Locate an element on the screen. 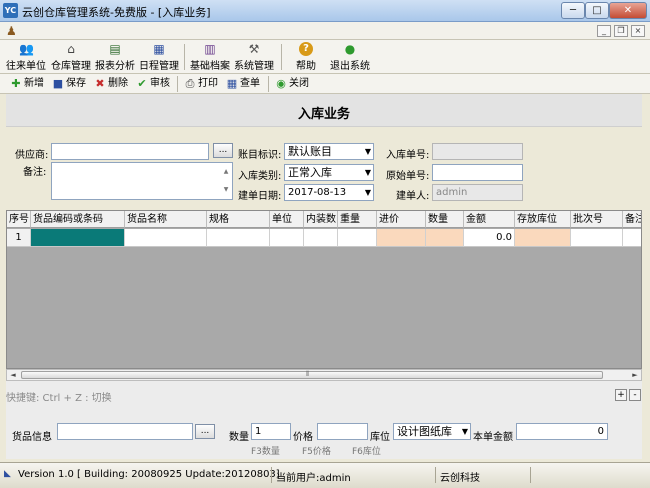 The image size is (650, 488). grid-cell-pack is located at coordinates (321, 238).